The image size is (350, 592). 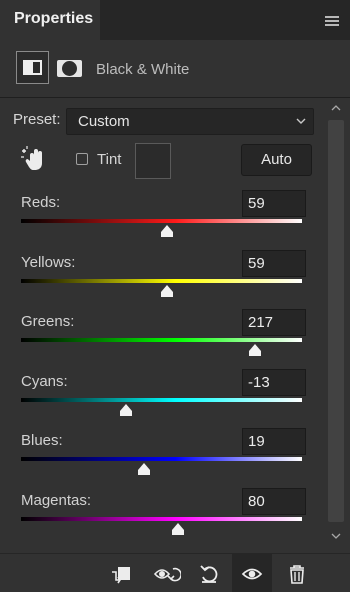 What do you see at coordinates (209, 574) in the screenshot?
I see `reset-icon` at bounding box center [209, 574].